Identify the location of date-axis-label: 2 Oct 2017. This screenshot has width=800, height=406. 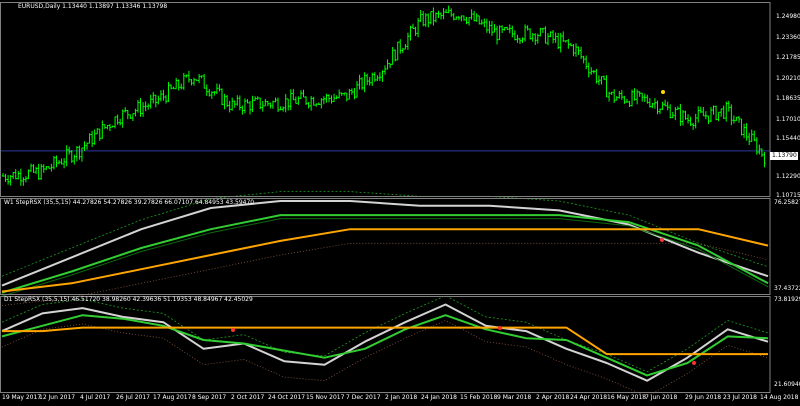
(248, 397).